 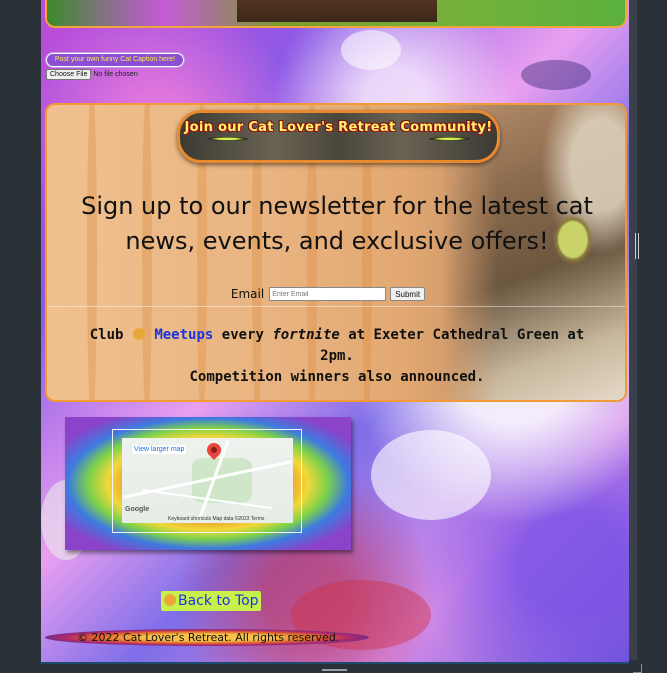 What do you see at coordinates (337, 377) in the screenshot?
I see `meetup-line2: Competition winners also announced.` at bounding box center [337, 377].